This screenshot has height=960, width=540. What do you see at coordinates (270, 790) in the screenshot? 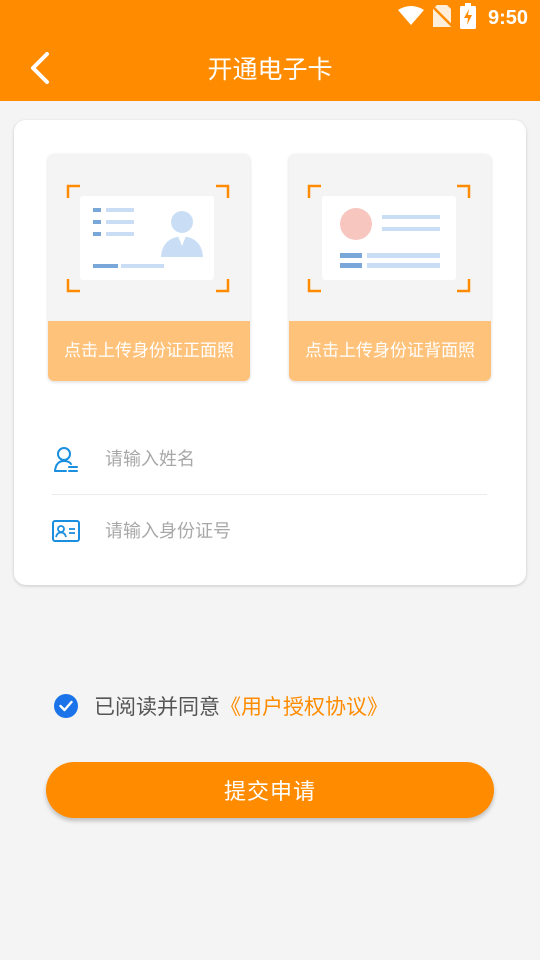
I see `submit-button: 提交申请` at bounding box center [270, 790].